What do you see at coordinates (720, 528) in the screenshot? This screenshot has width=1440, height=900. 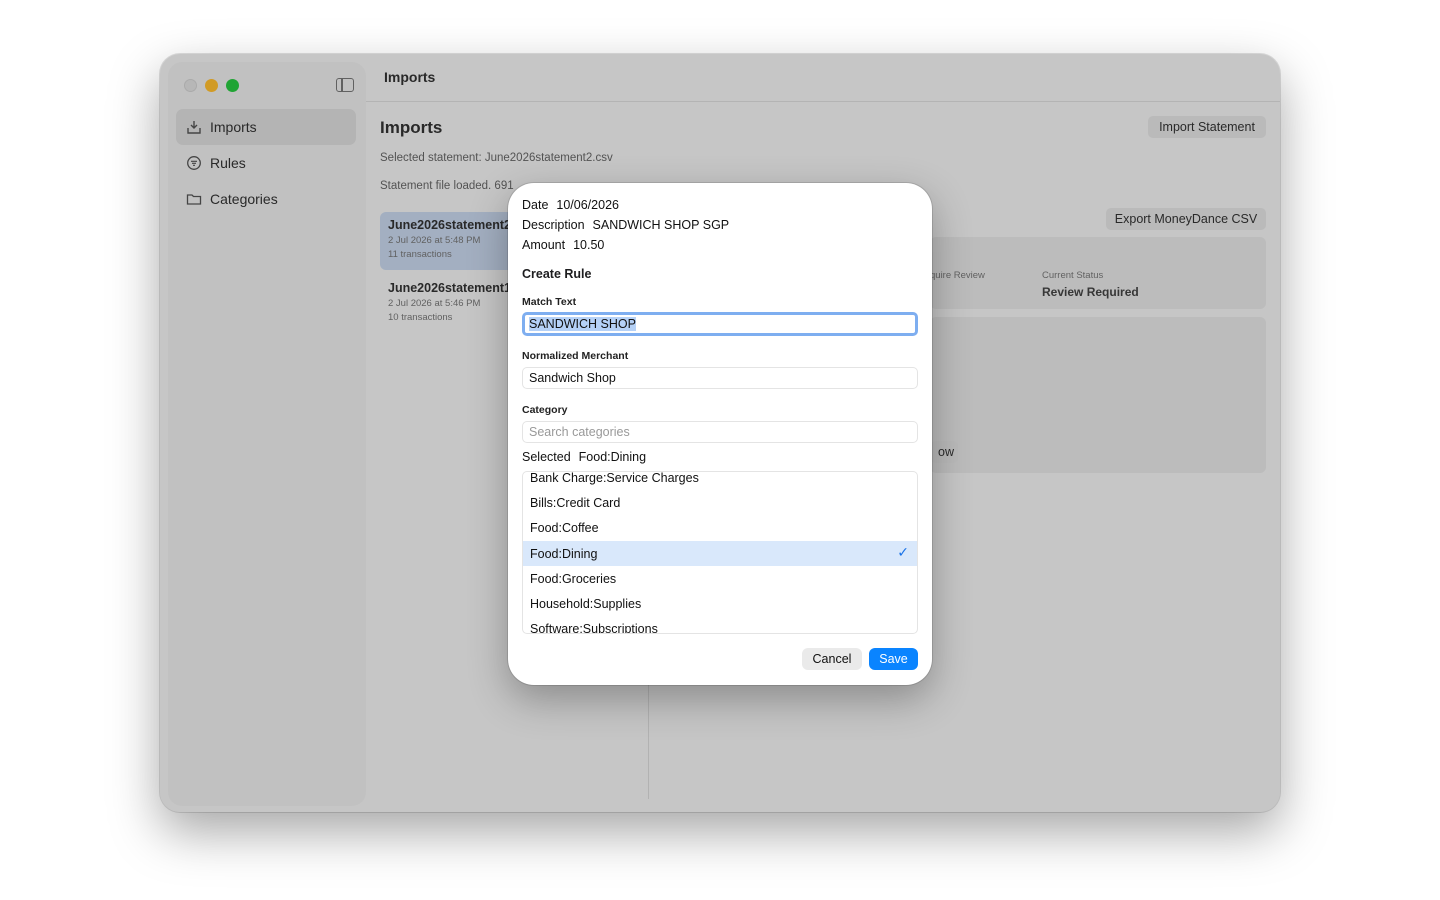 I see `category-option: Food:Coffee` at bounding box center [720, 528].